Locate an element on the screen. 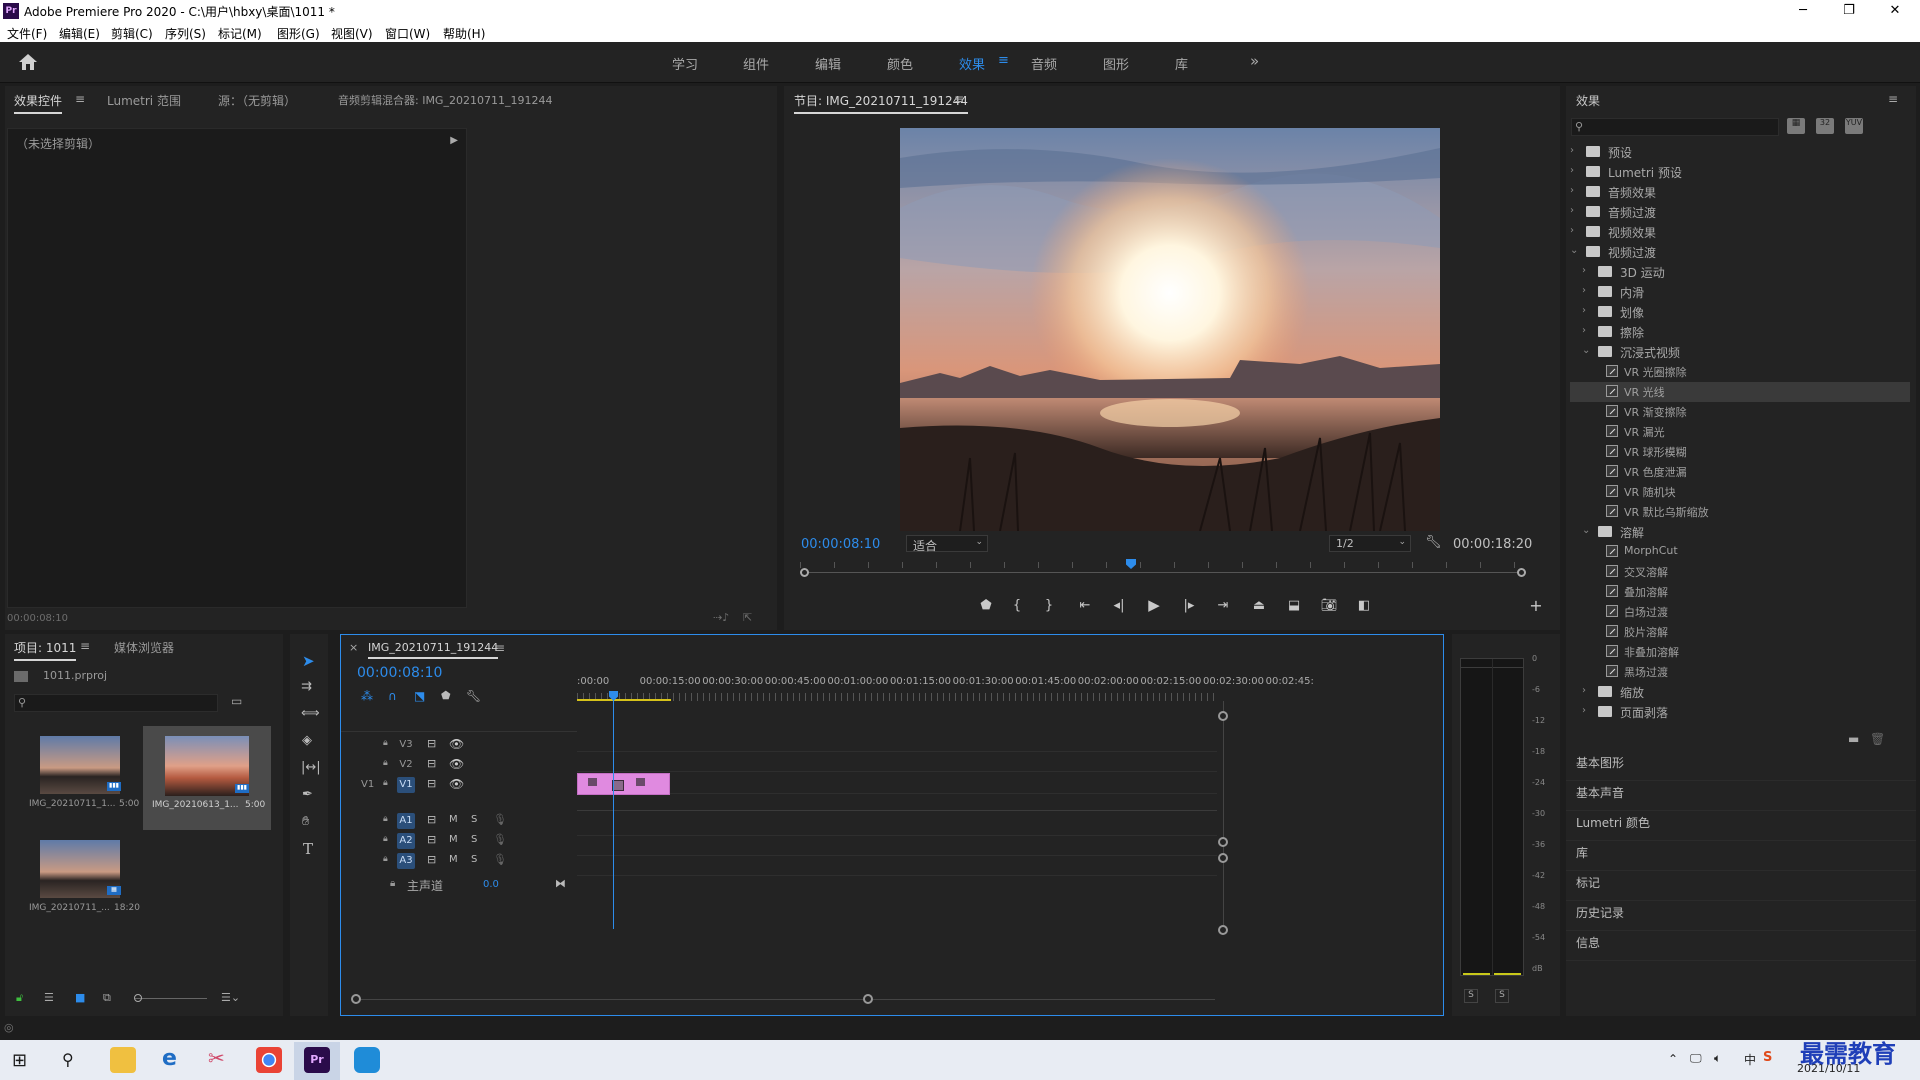 This screenshot has height=1080, width=1920. workspace-graphics: 图形 is located at coordinates (1116, 63).